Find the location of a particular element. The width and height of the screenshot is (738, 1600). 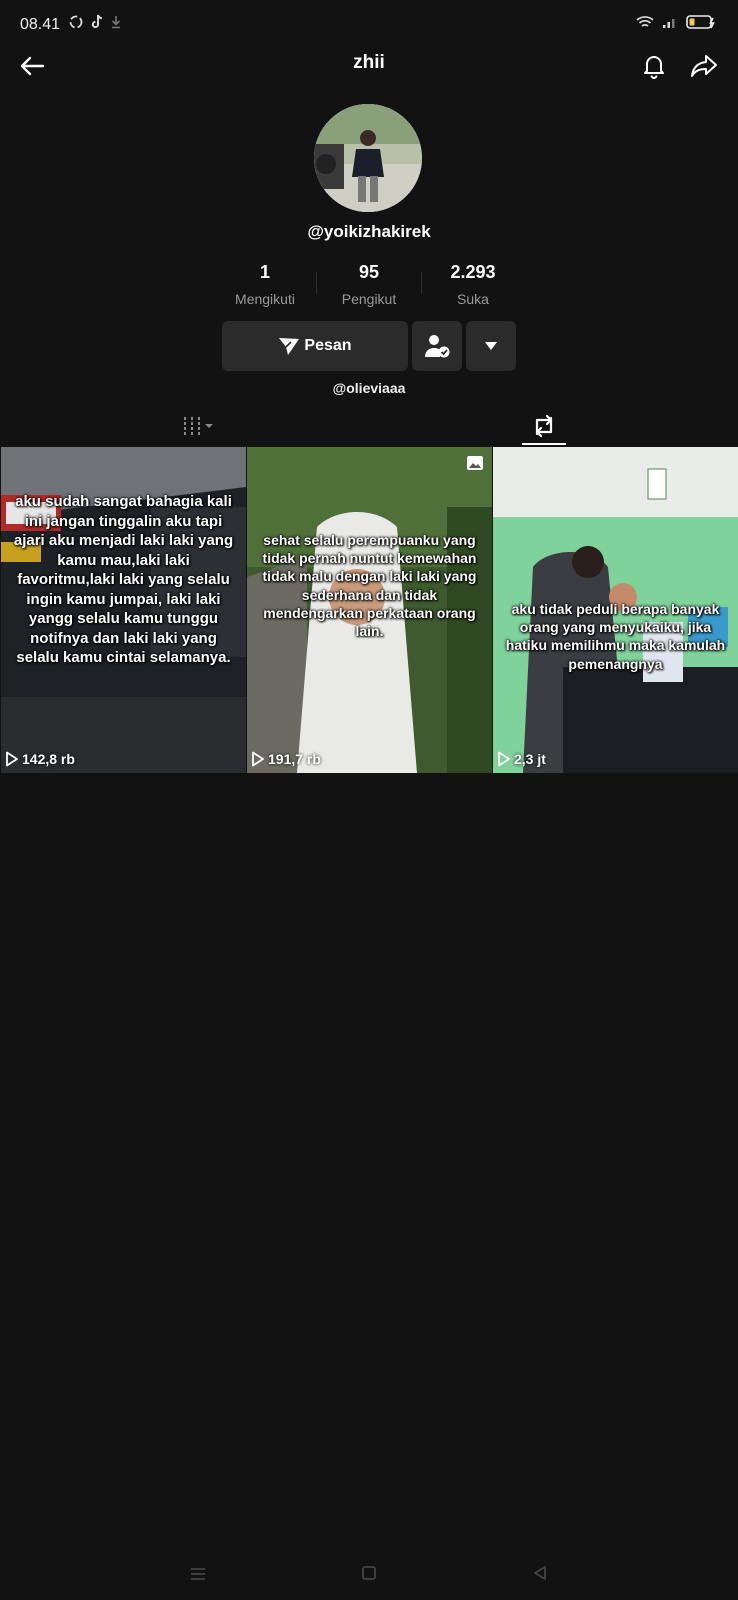

page-title: zhii is located at coordinates (369, 62).